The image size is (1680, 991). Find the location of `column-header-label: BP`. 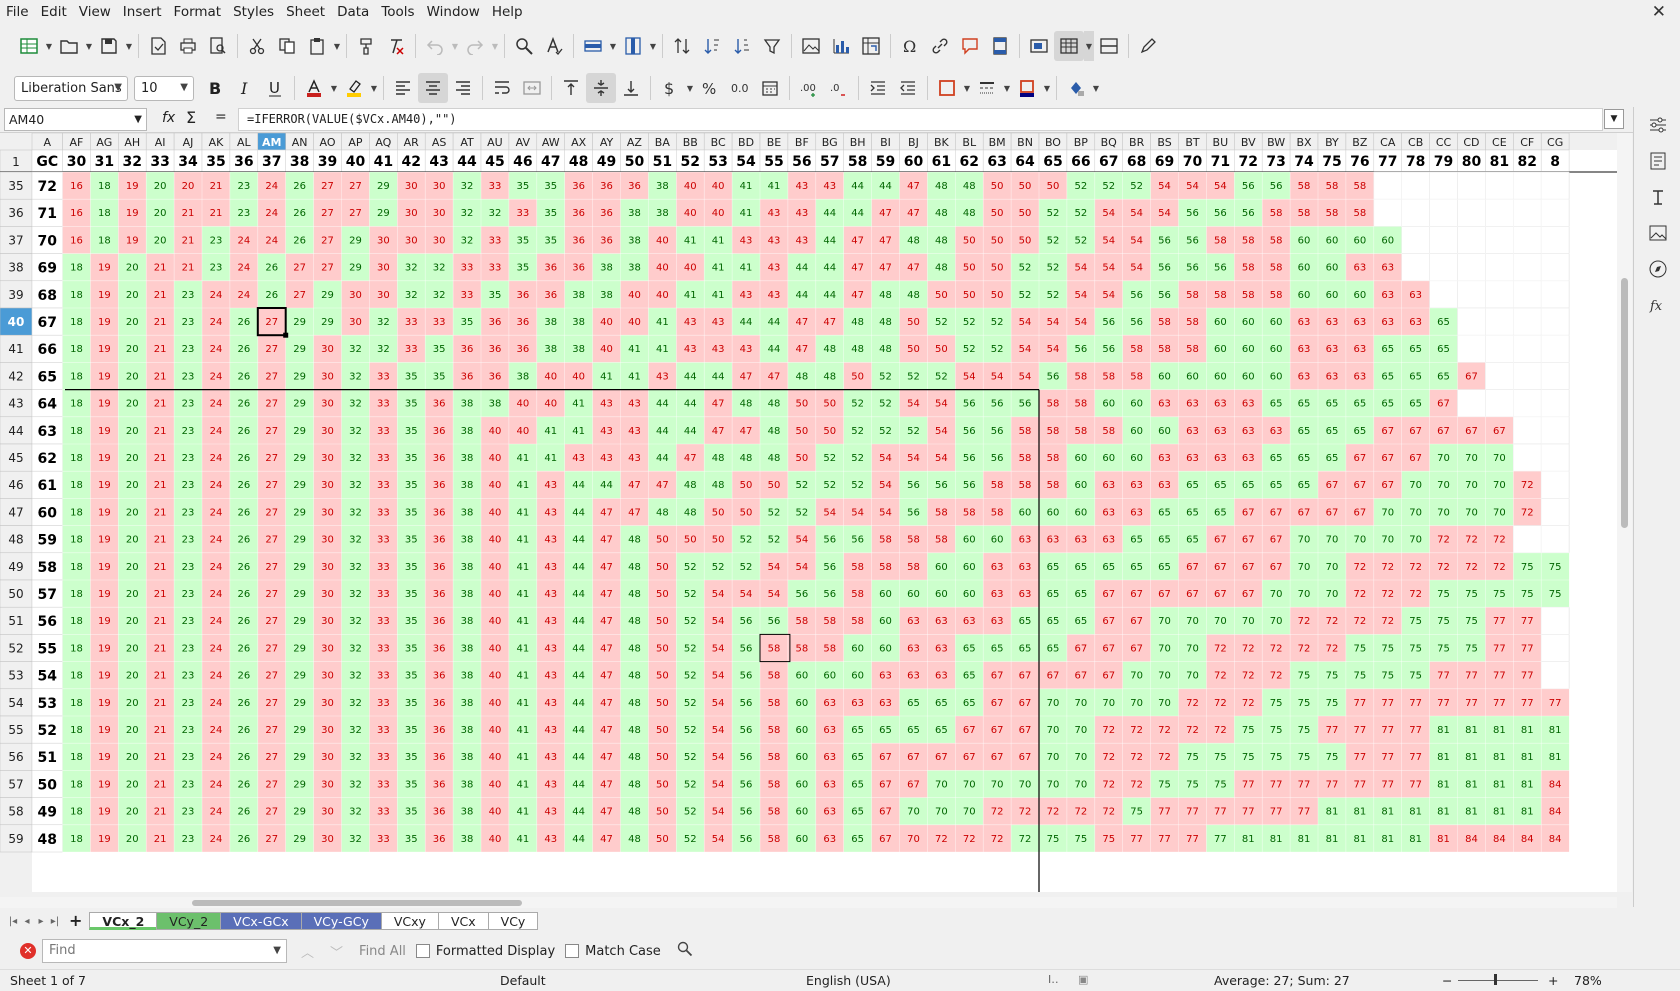

column-header-label: BP is located at coordinates (1081, 142).